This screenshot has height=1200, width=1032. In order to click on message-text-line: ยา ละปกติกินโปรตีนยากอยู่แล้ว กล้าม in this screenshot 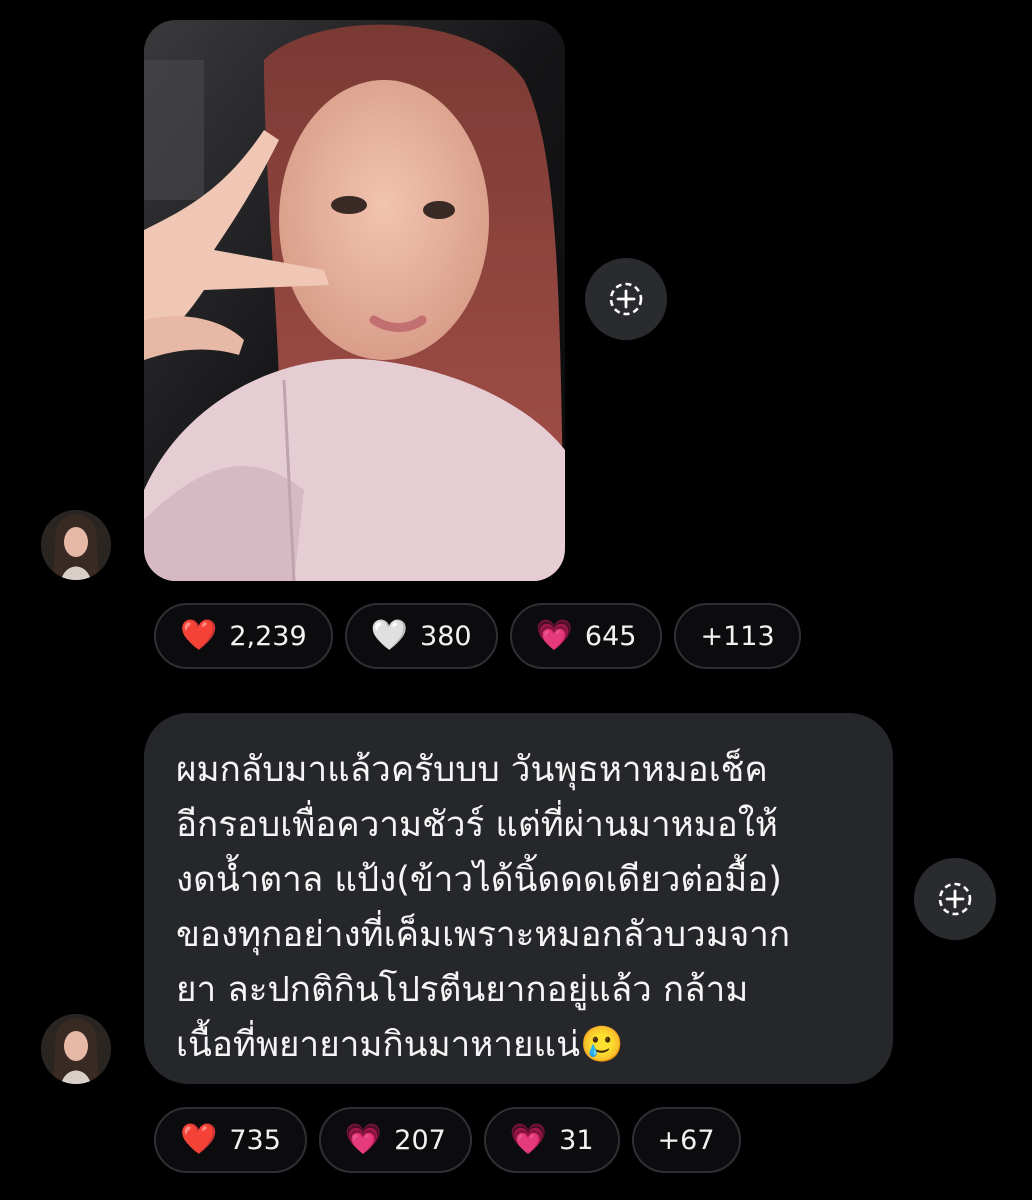, I will do `click(462, 990)`.